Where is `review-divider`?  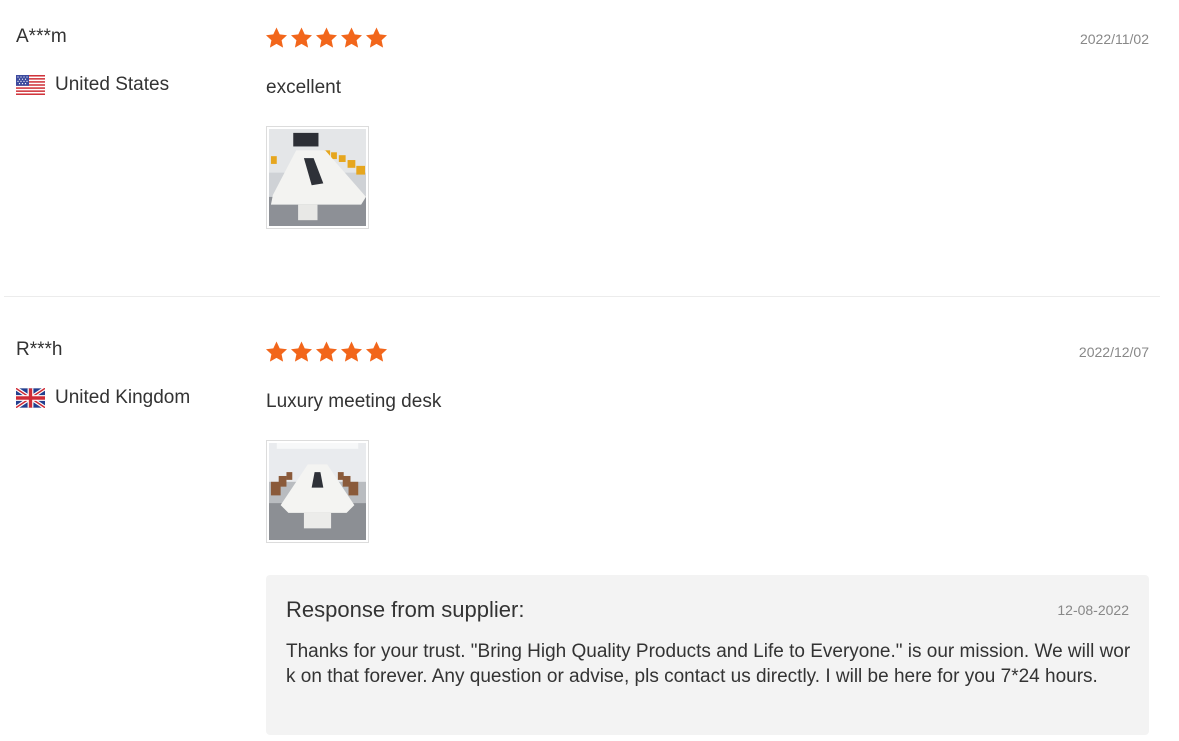 review-divider is located at coordinates (582, 296).